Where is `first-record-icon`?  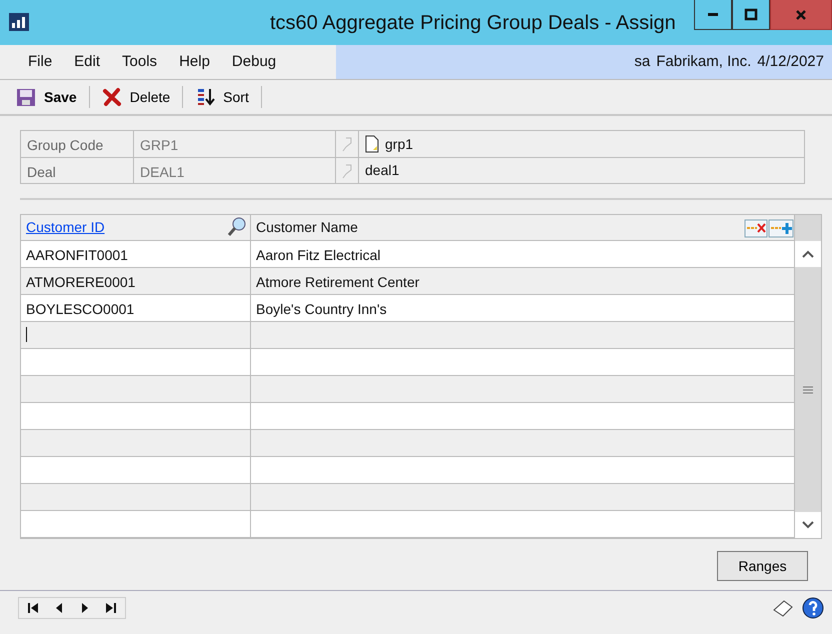
first-record-icon is located at coordinates (33, 608).